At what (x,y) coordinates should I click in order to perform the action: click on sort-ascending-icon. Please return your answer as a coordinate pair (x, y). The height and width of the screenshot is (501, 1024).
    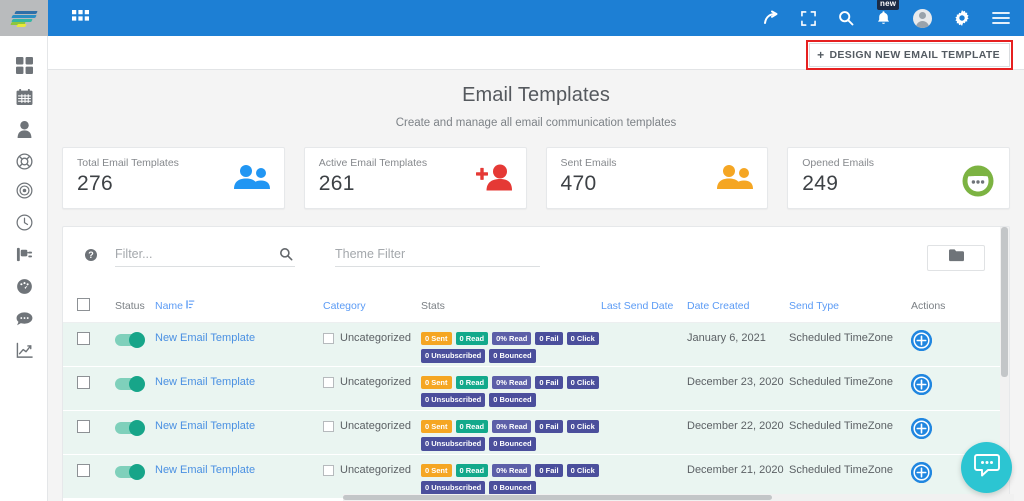
    Looking at the image, I should click on (190, 305).